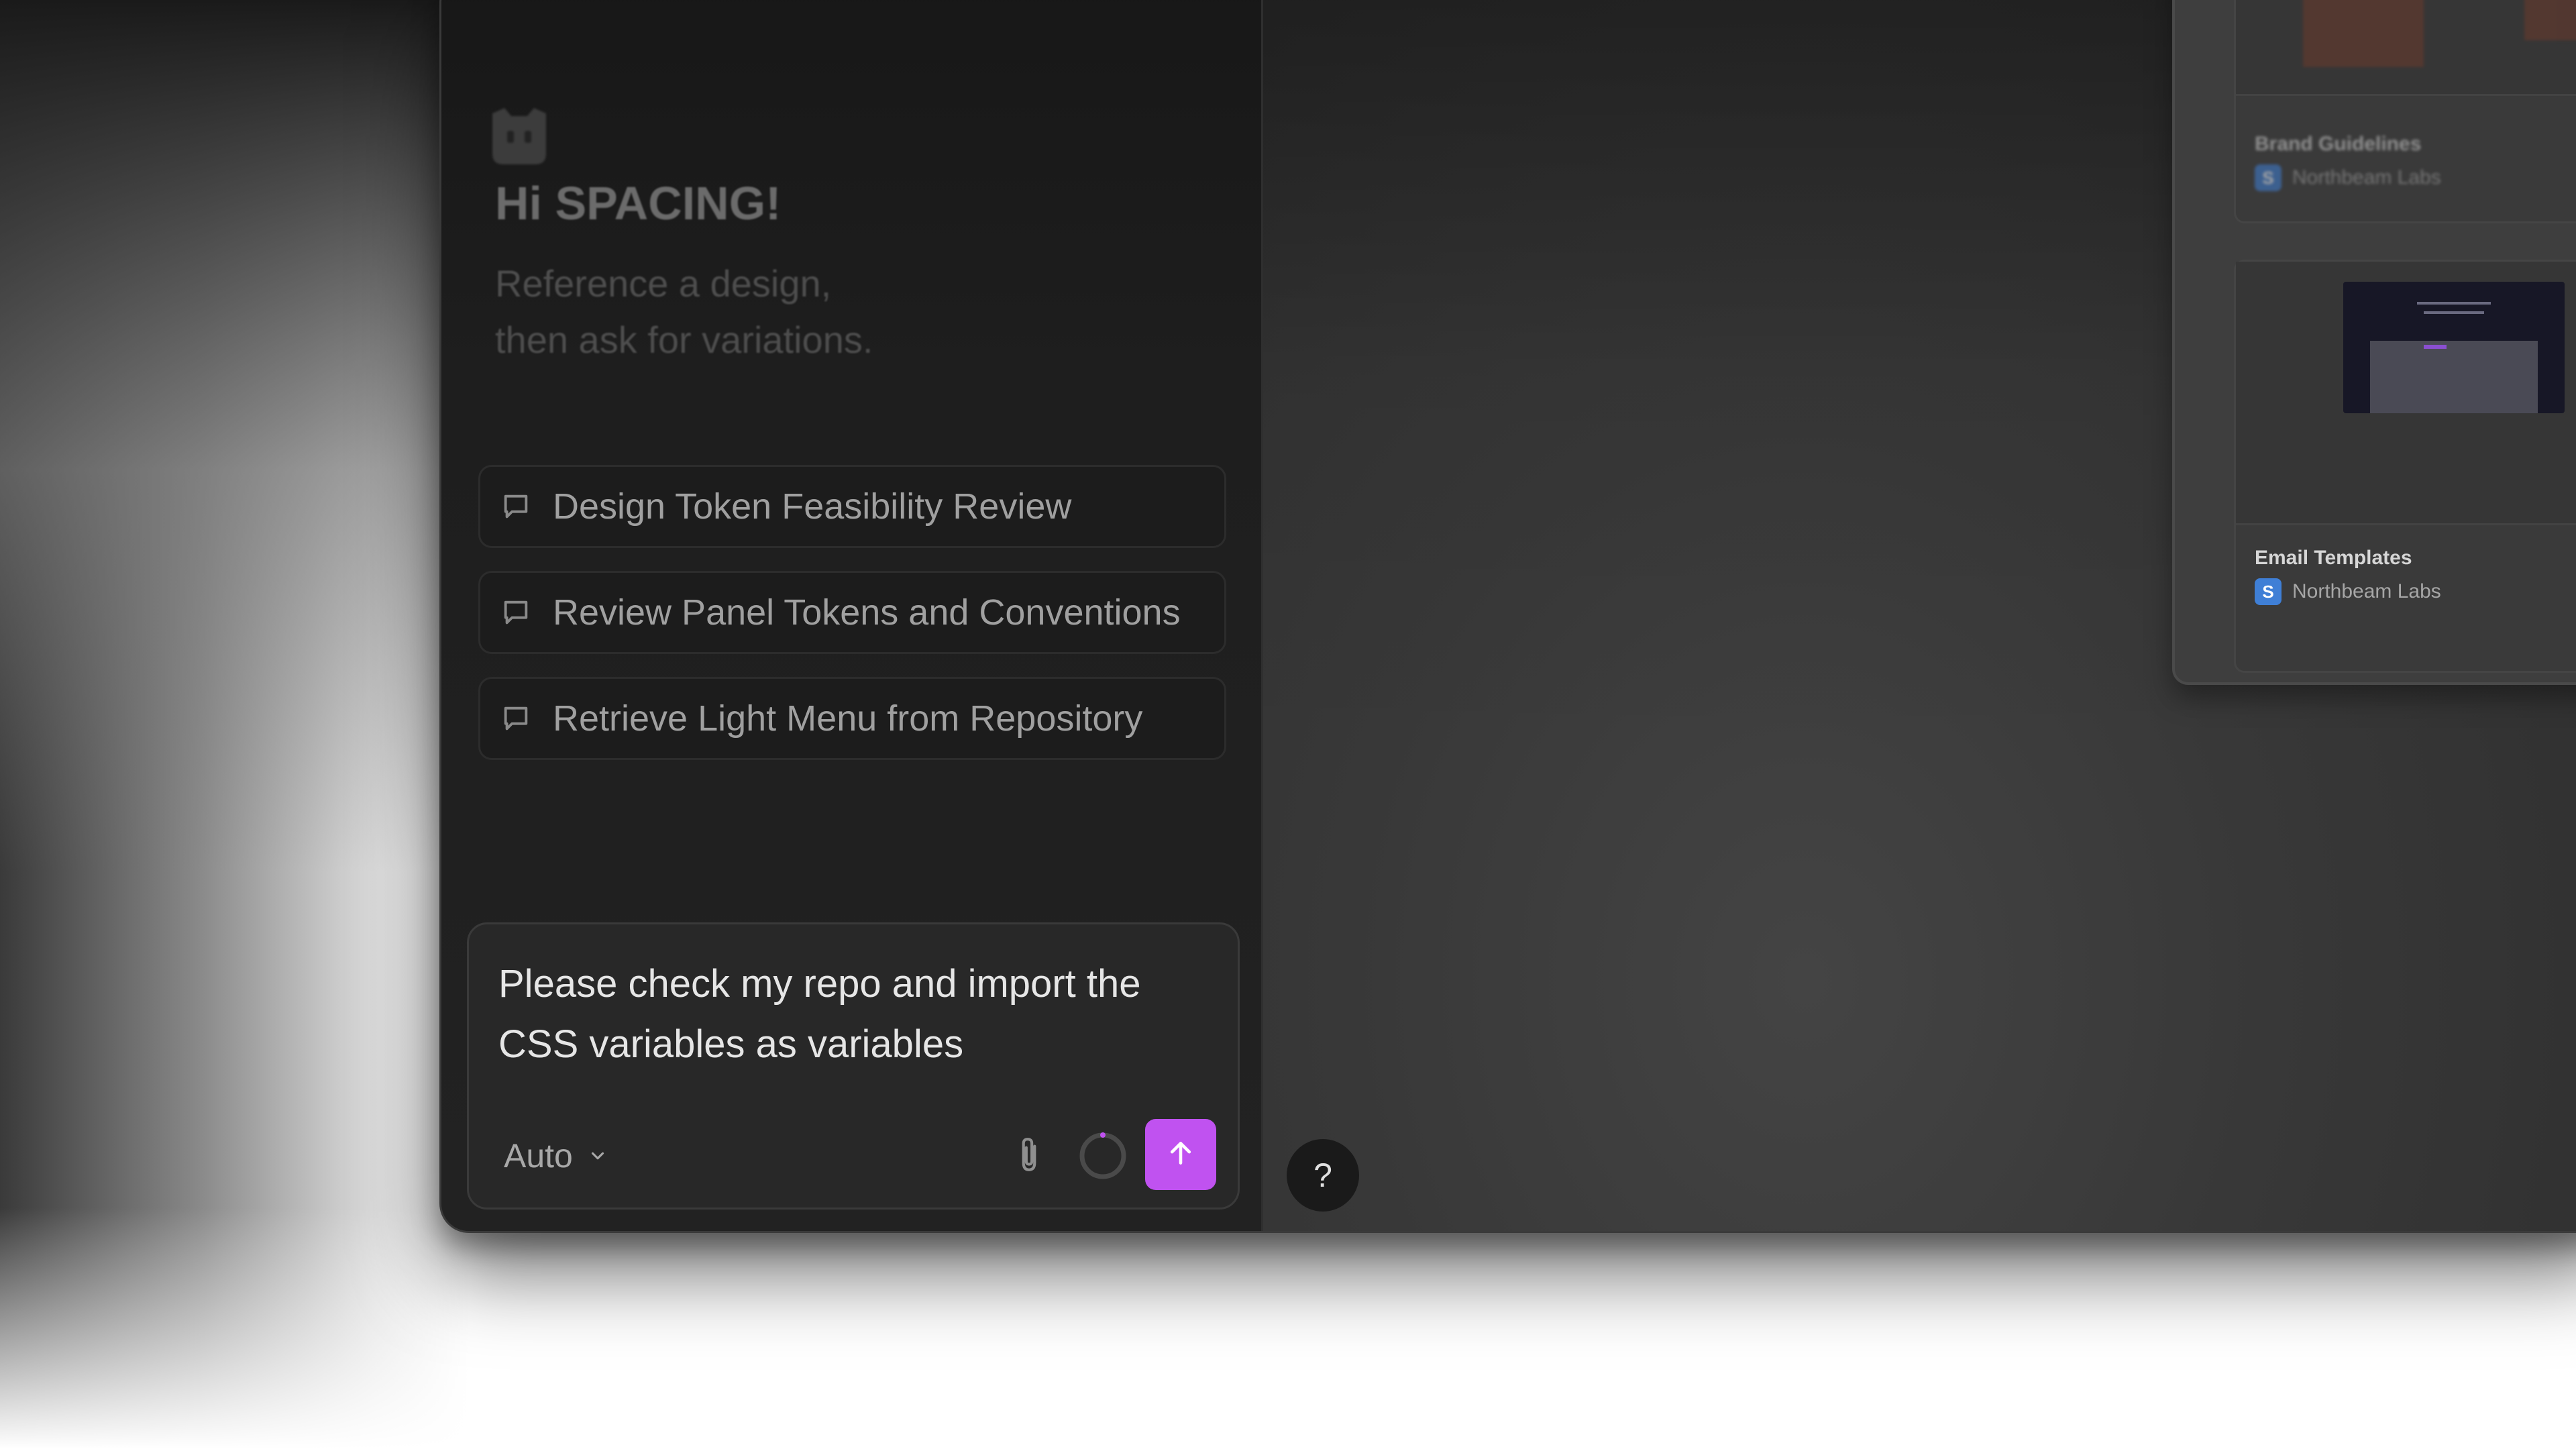  I want to click on history-item-label: Retrieve Light Menu from Repository, so click(848, 718).